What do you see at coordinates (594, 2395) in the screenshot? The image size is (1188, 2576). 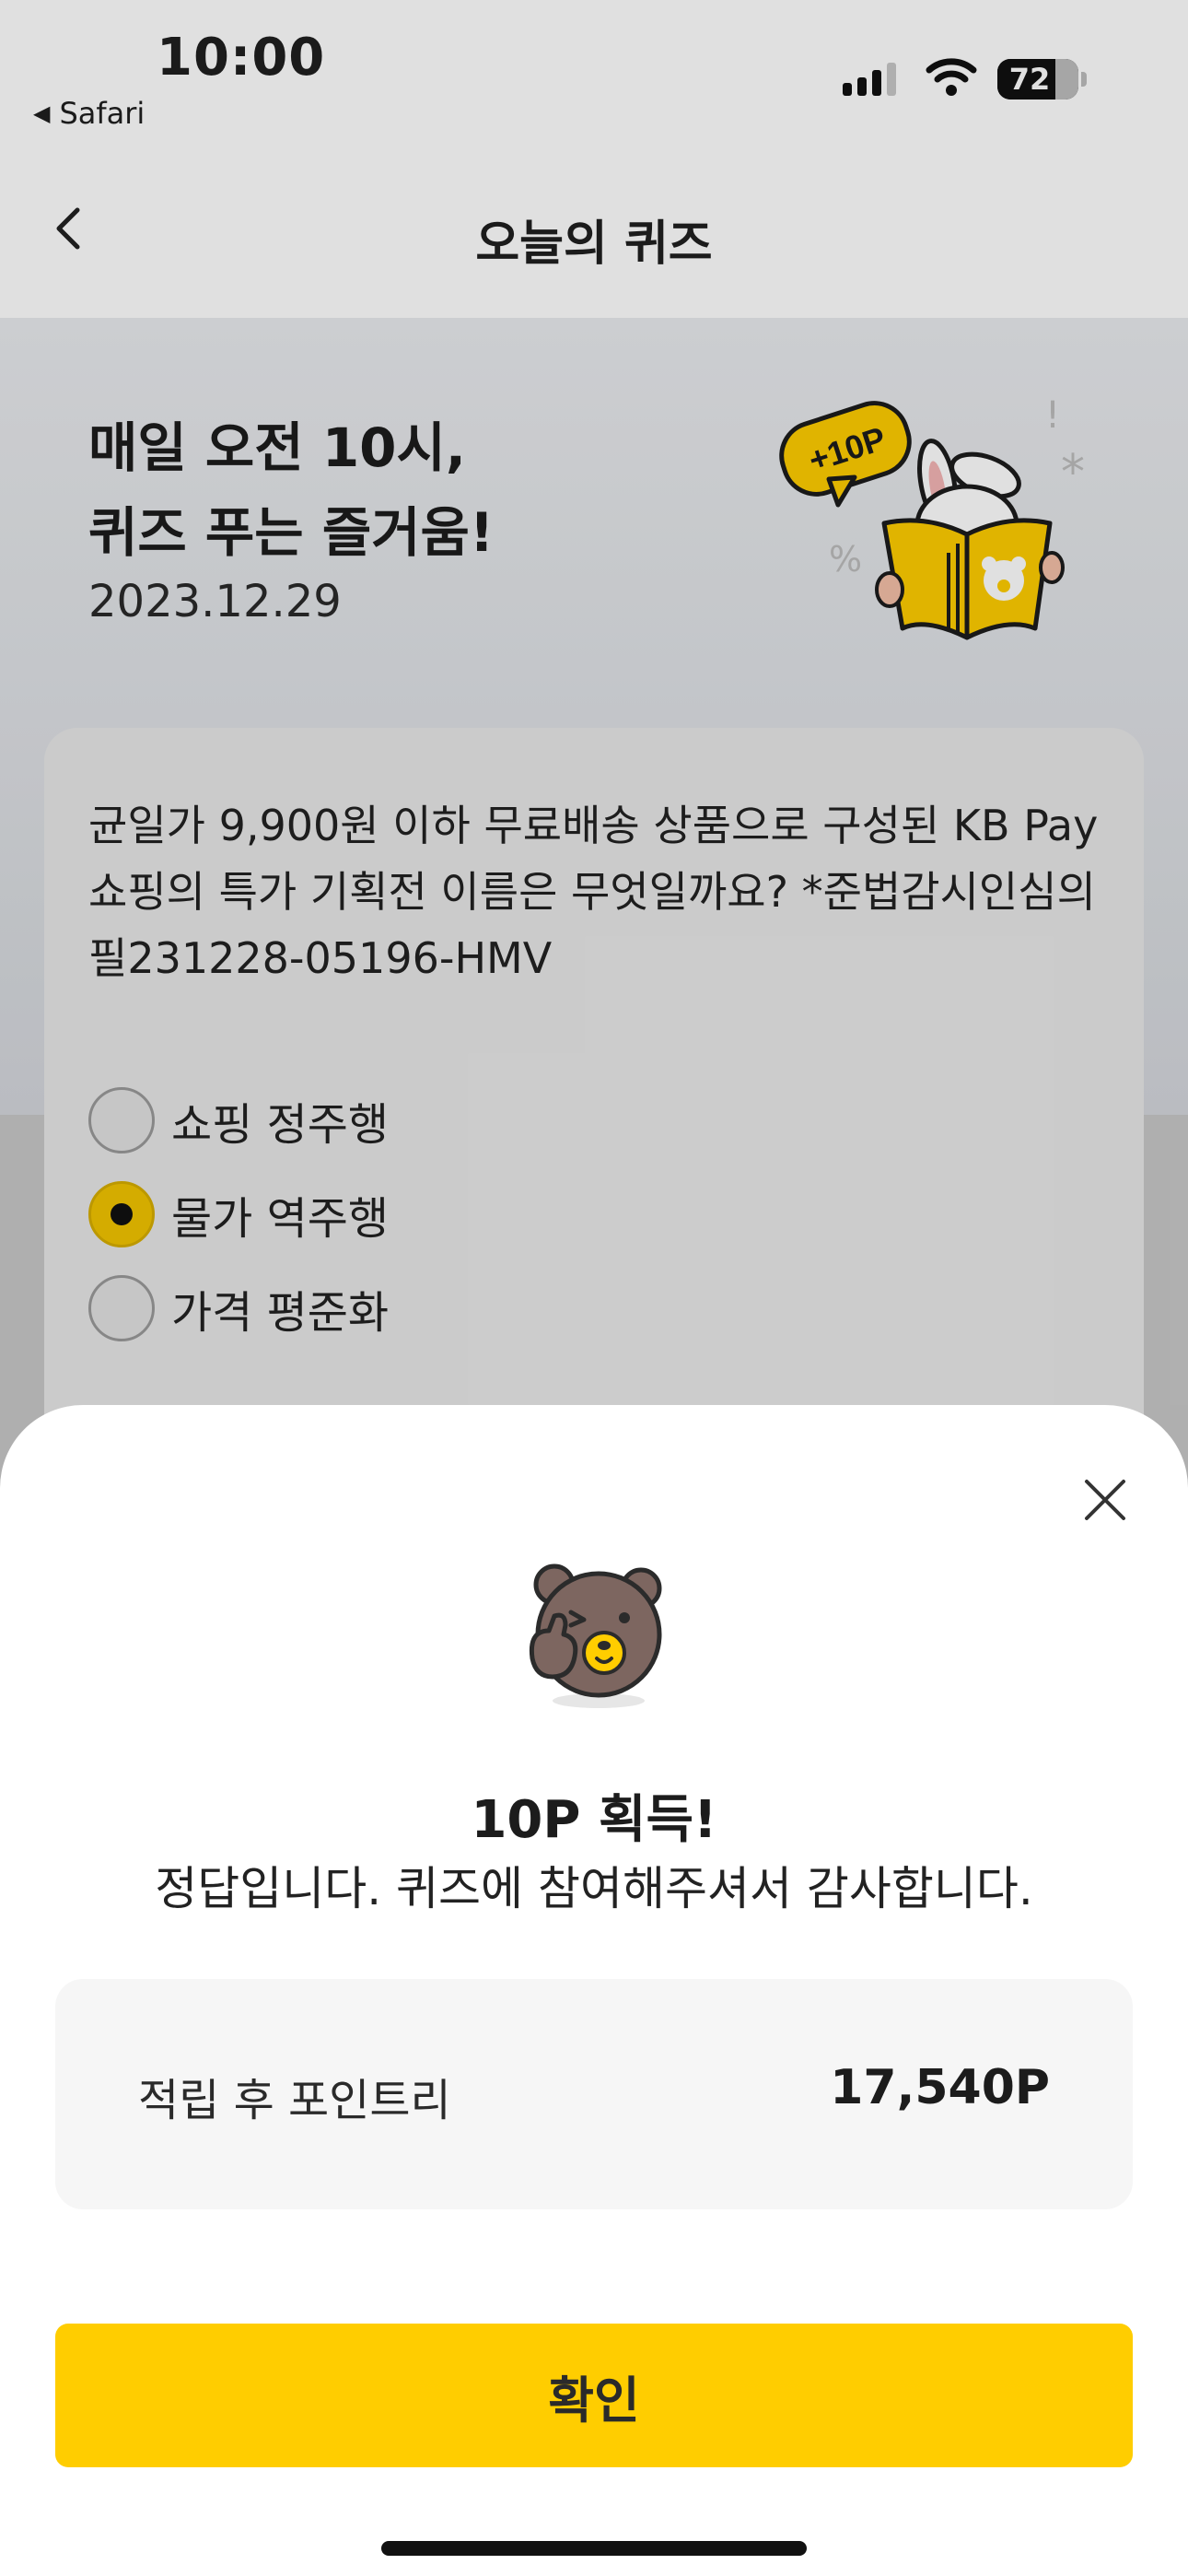 I see `confirm-button: 확인` at bounding box center [594, 2395].